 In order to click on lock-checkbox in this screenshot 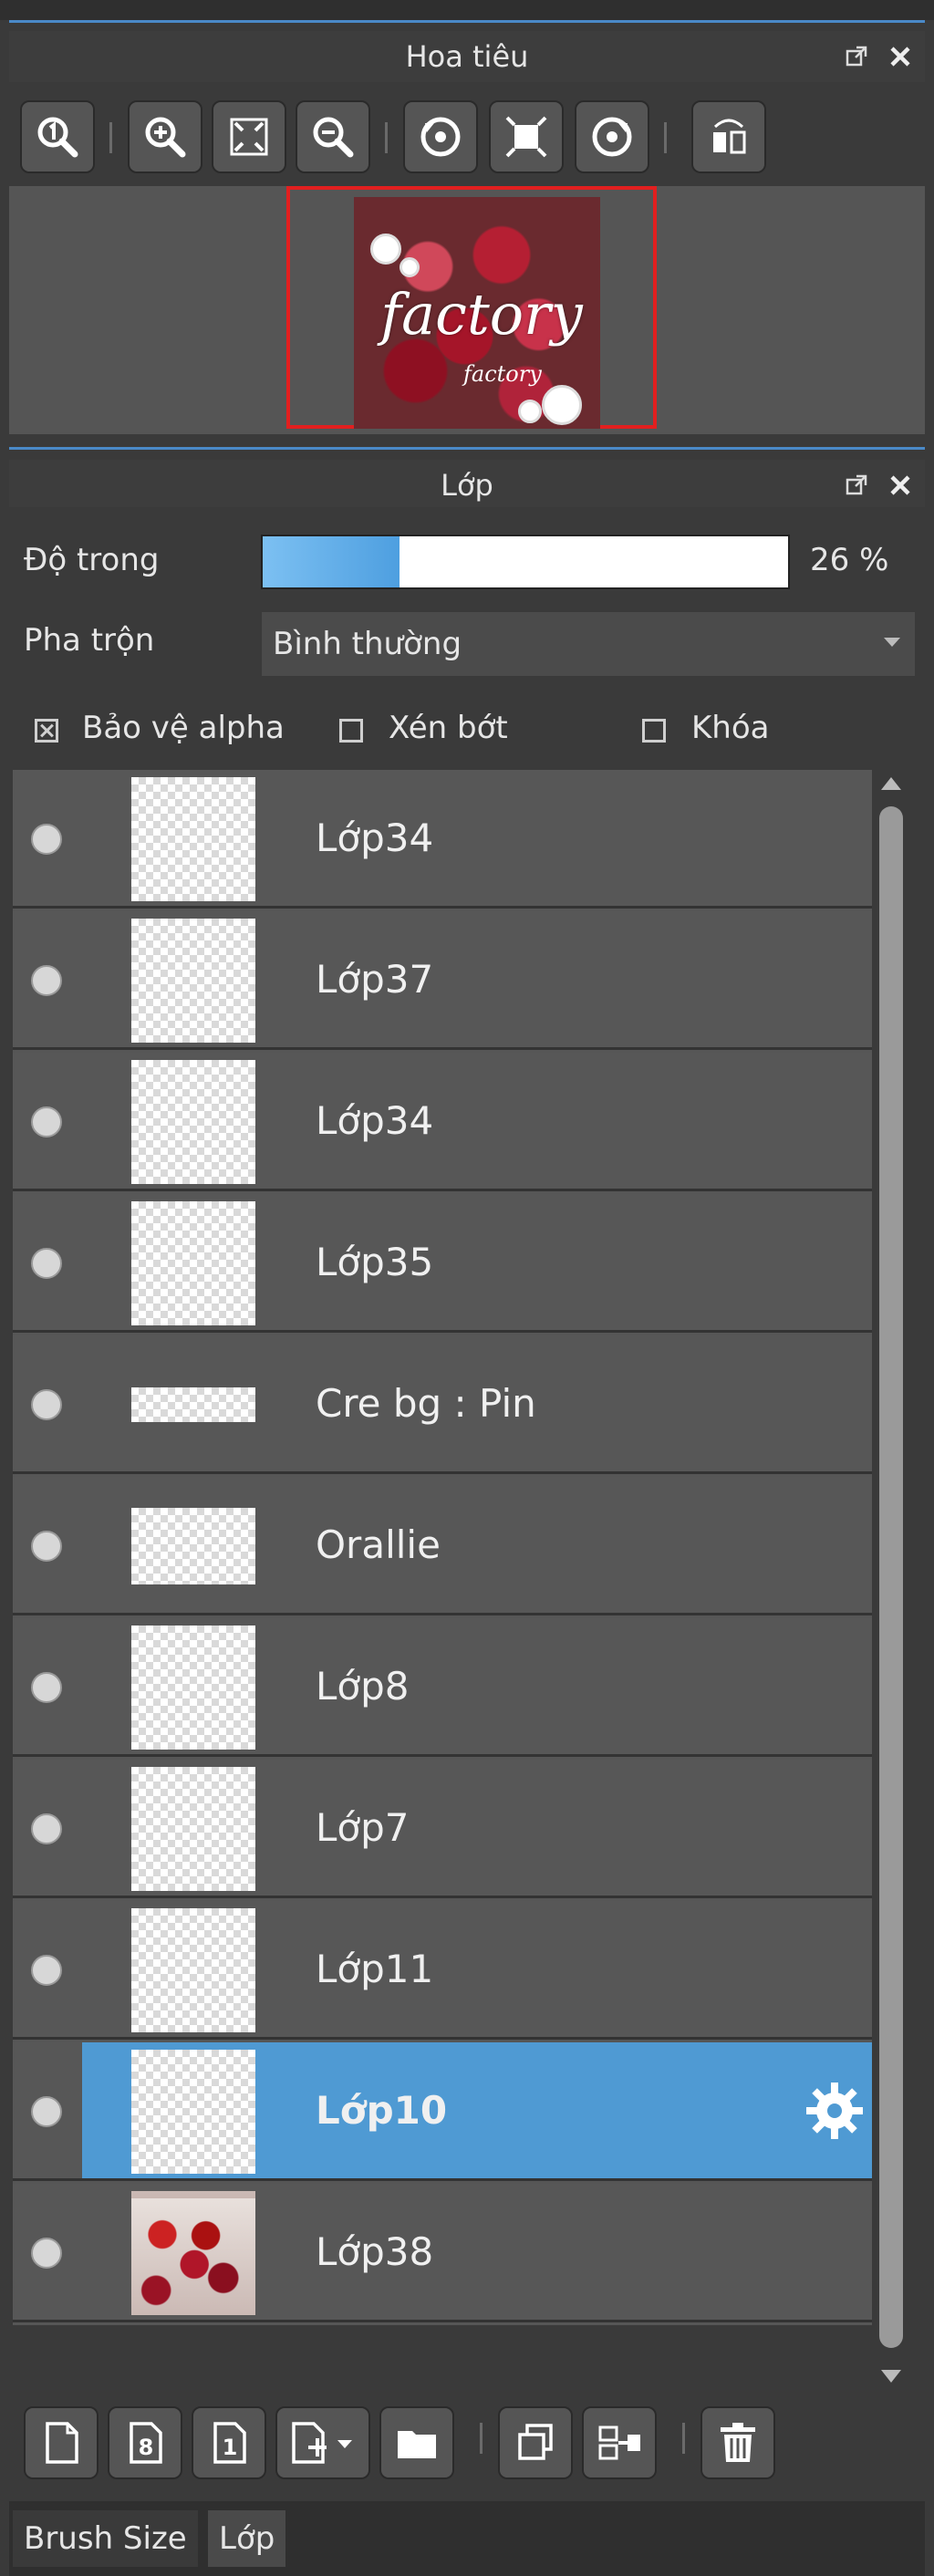, I will do `click(654, 731)`.